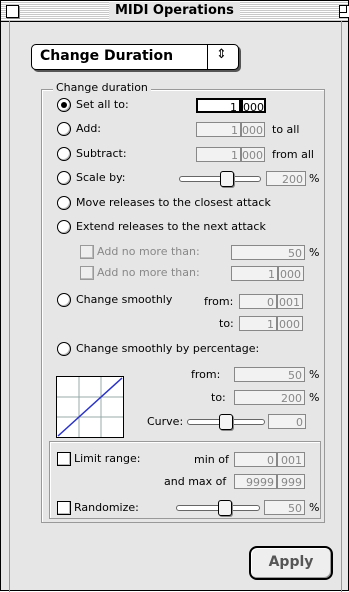 The image size is (349, 592). Describe the element at coordinates (87, 273) in the screenshot. I see `add-no-more-time-check` at that location.